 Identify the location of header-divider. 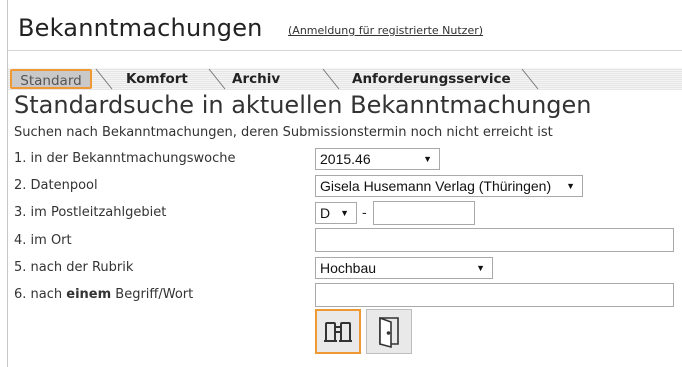
(345, 50).